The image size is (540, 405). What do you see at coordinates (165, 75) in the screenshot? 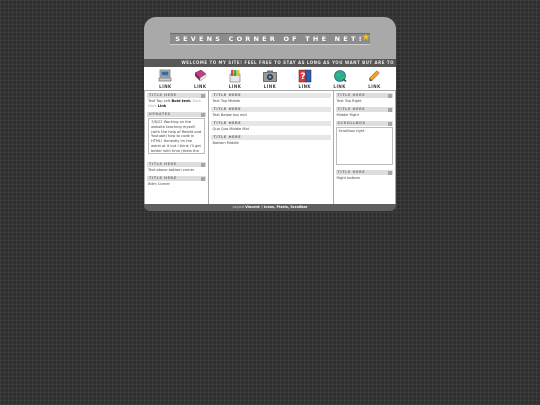
I see `computer-icon` at bounding box center [165, 75].